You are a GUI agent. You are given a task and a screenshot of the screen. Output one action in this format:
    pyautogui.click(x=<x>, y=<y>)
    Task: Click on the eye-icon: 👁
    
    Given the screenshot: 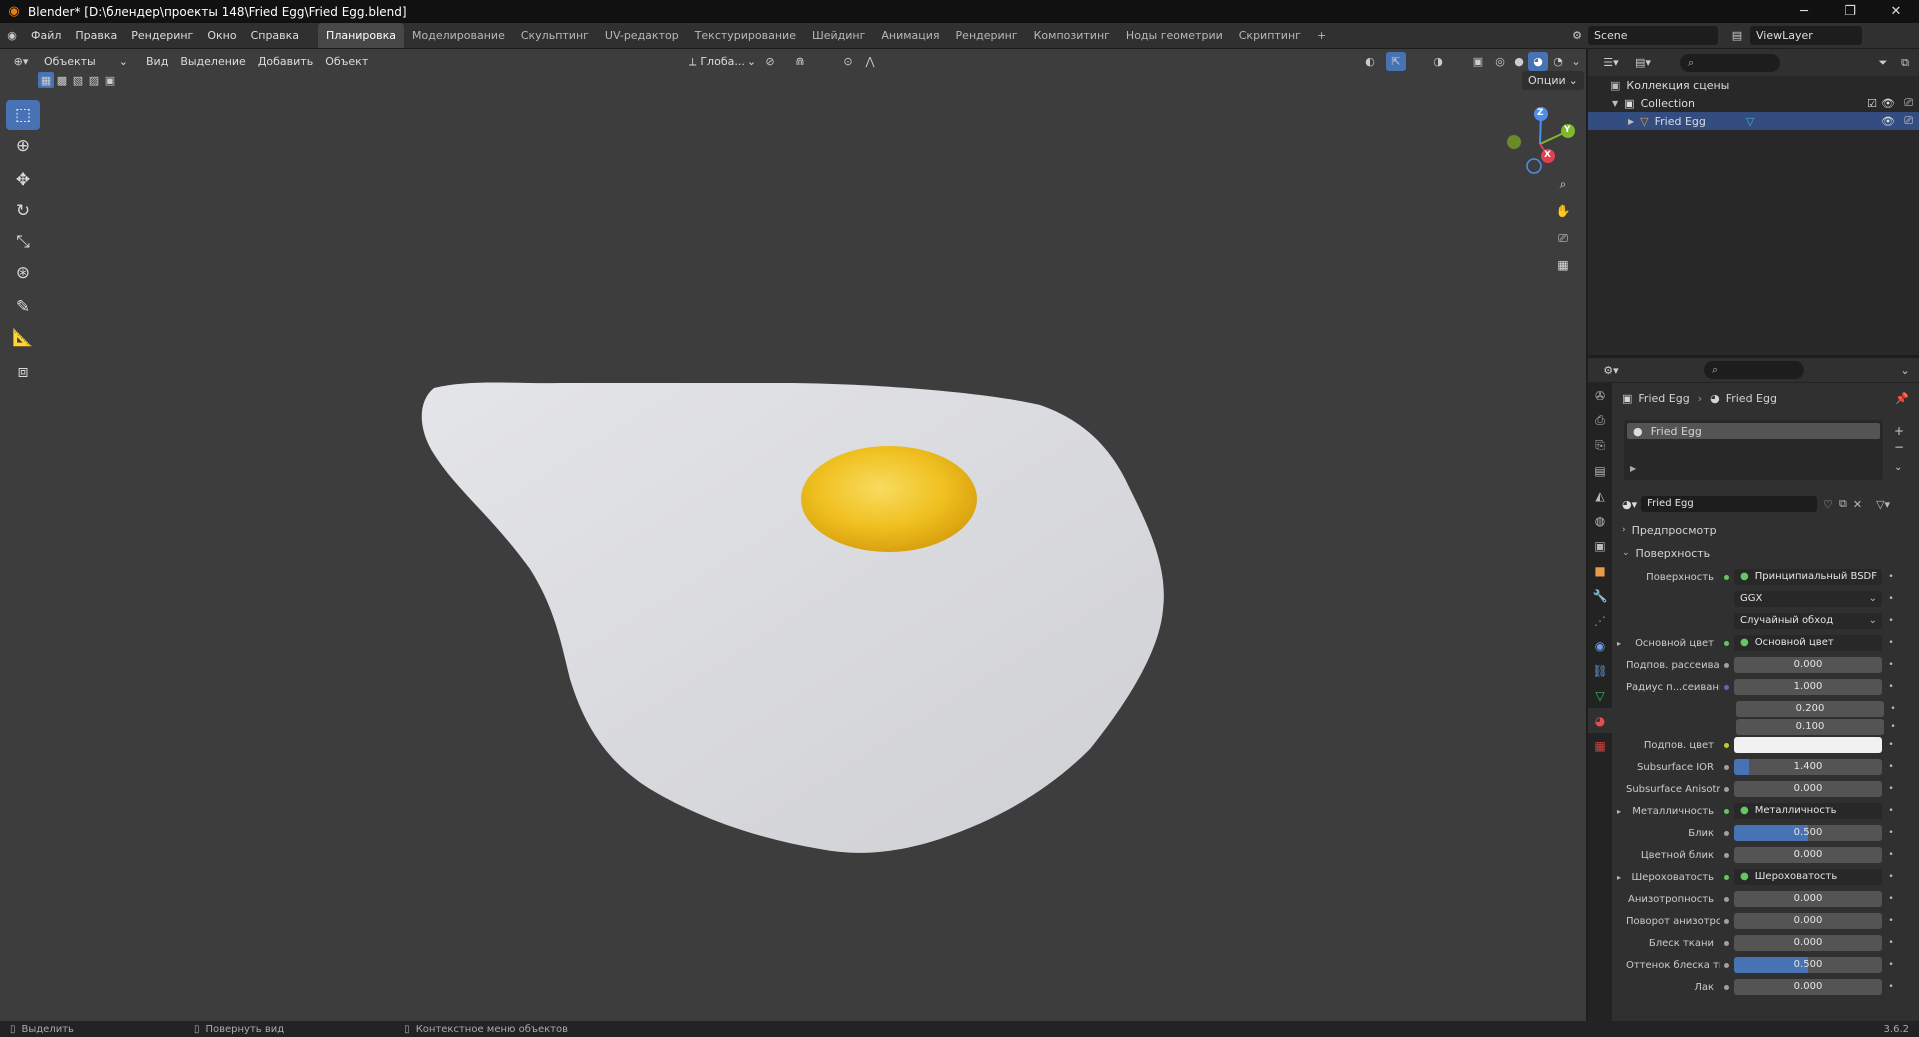 What is the action you would take?
    pyautogui.click(x=1888, y=121)
    